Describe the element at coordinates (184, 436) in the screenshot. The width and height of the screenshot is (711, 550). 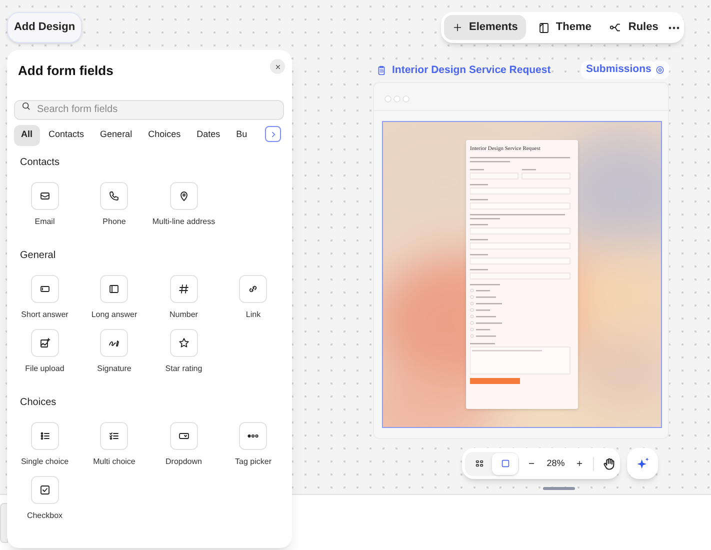
I see `dropdown-icon` at that location.